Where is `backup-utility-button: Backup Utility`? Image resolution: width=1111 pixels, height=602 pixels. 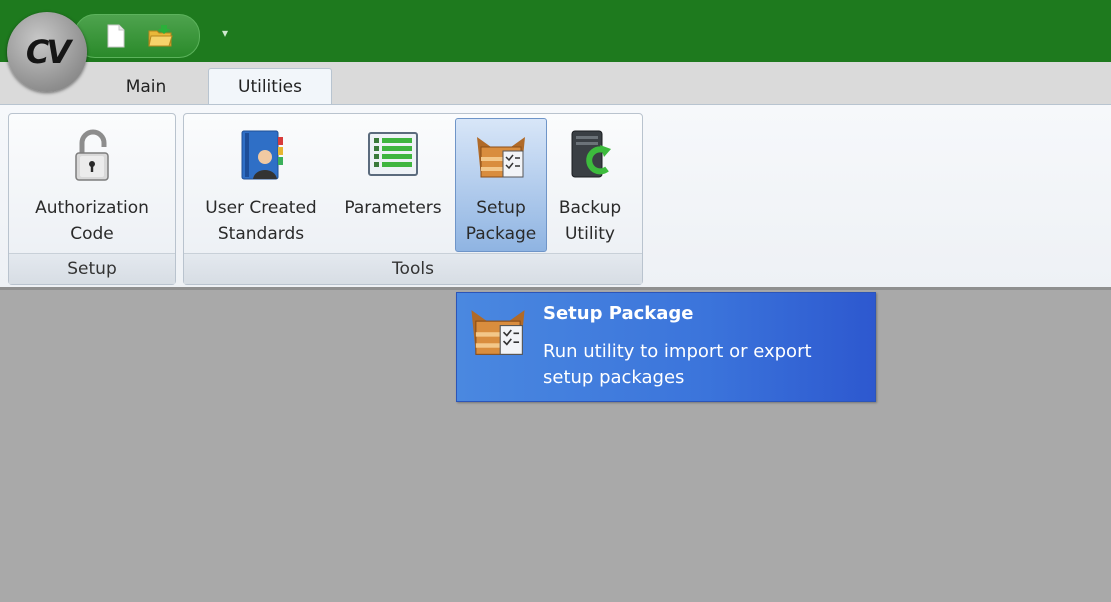 backup-utility-button: Backup Utility is located at coordinates (590, 185).